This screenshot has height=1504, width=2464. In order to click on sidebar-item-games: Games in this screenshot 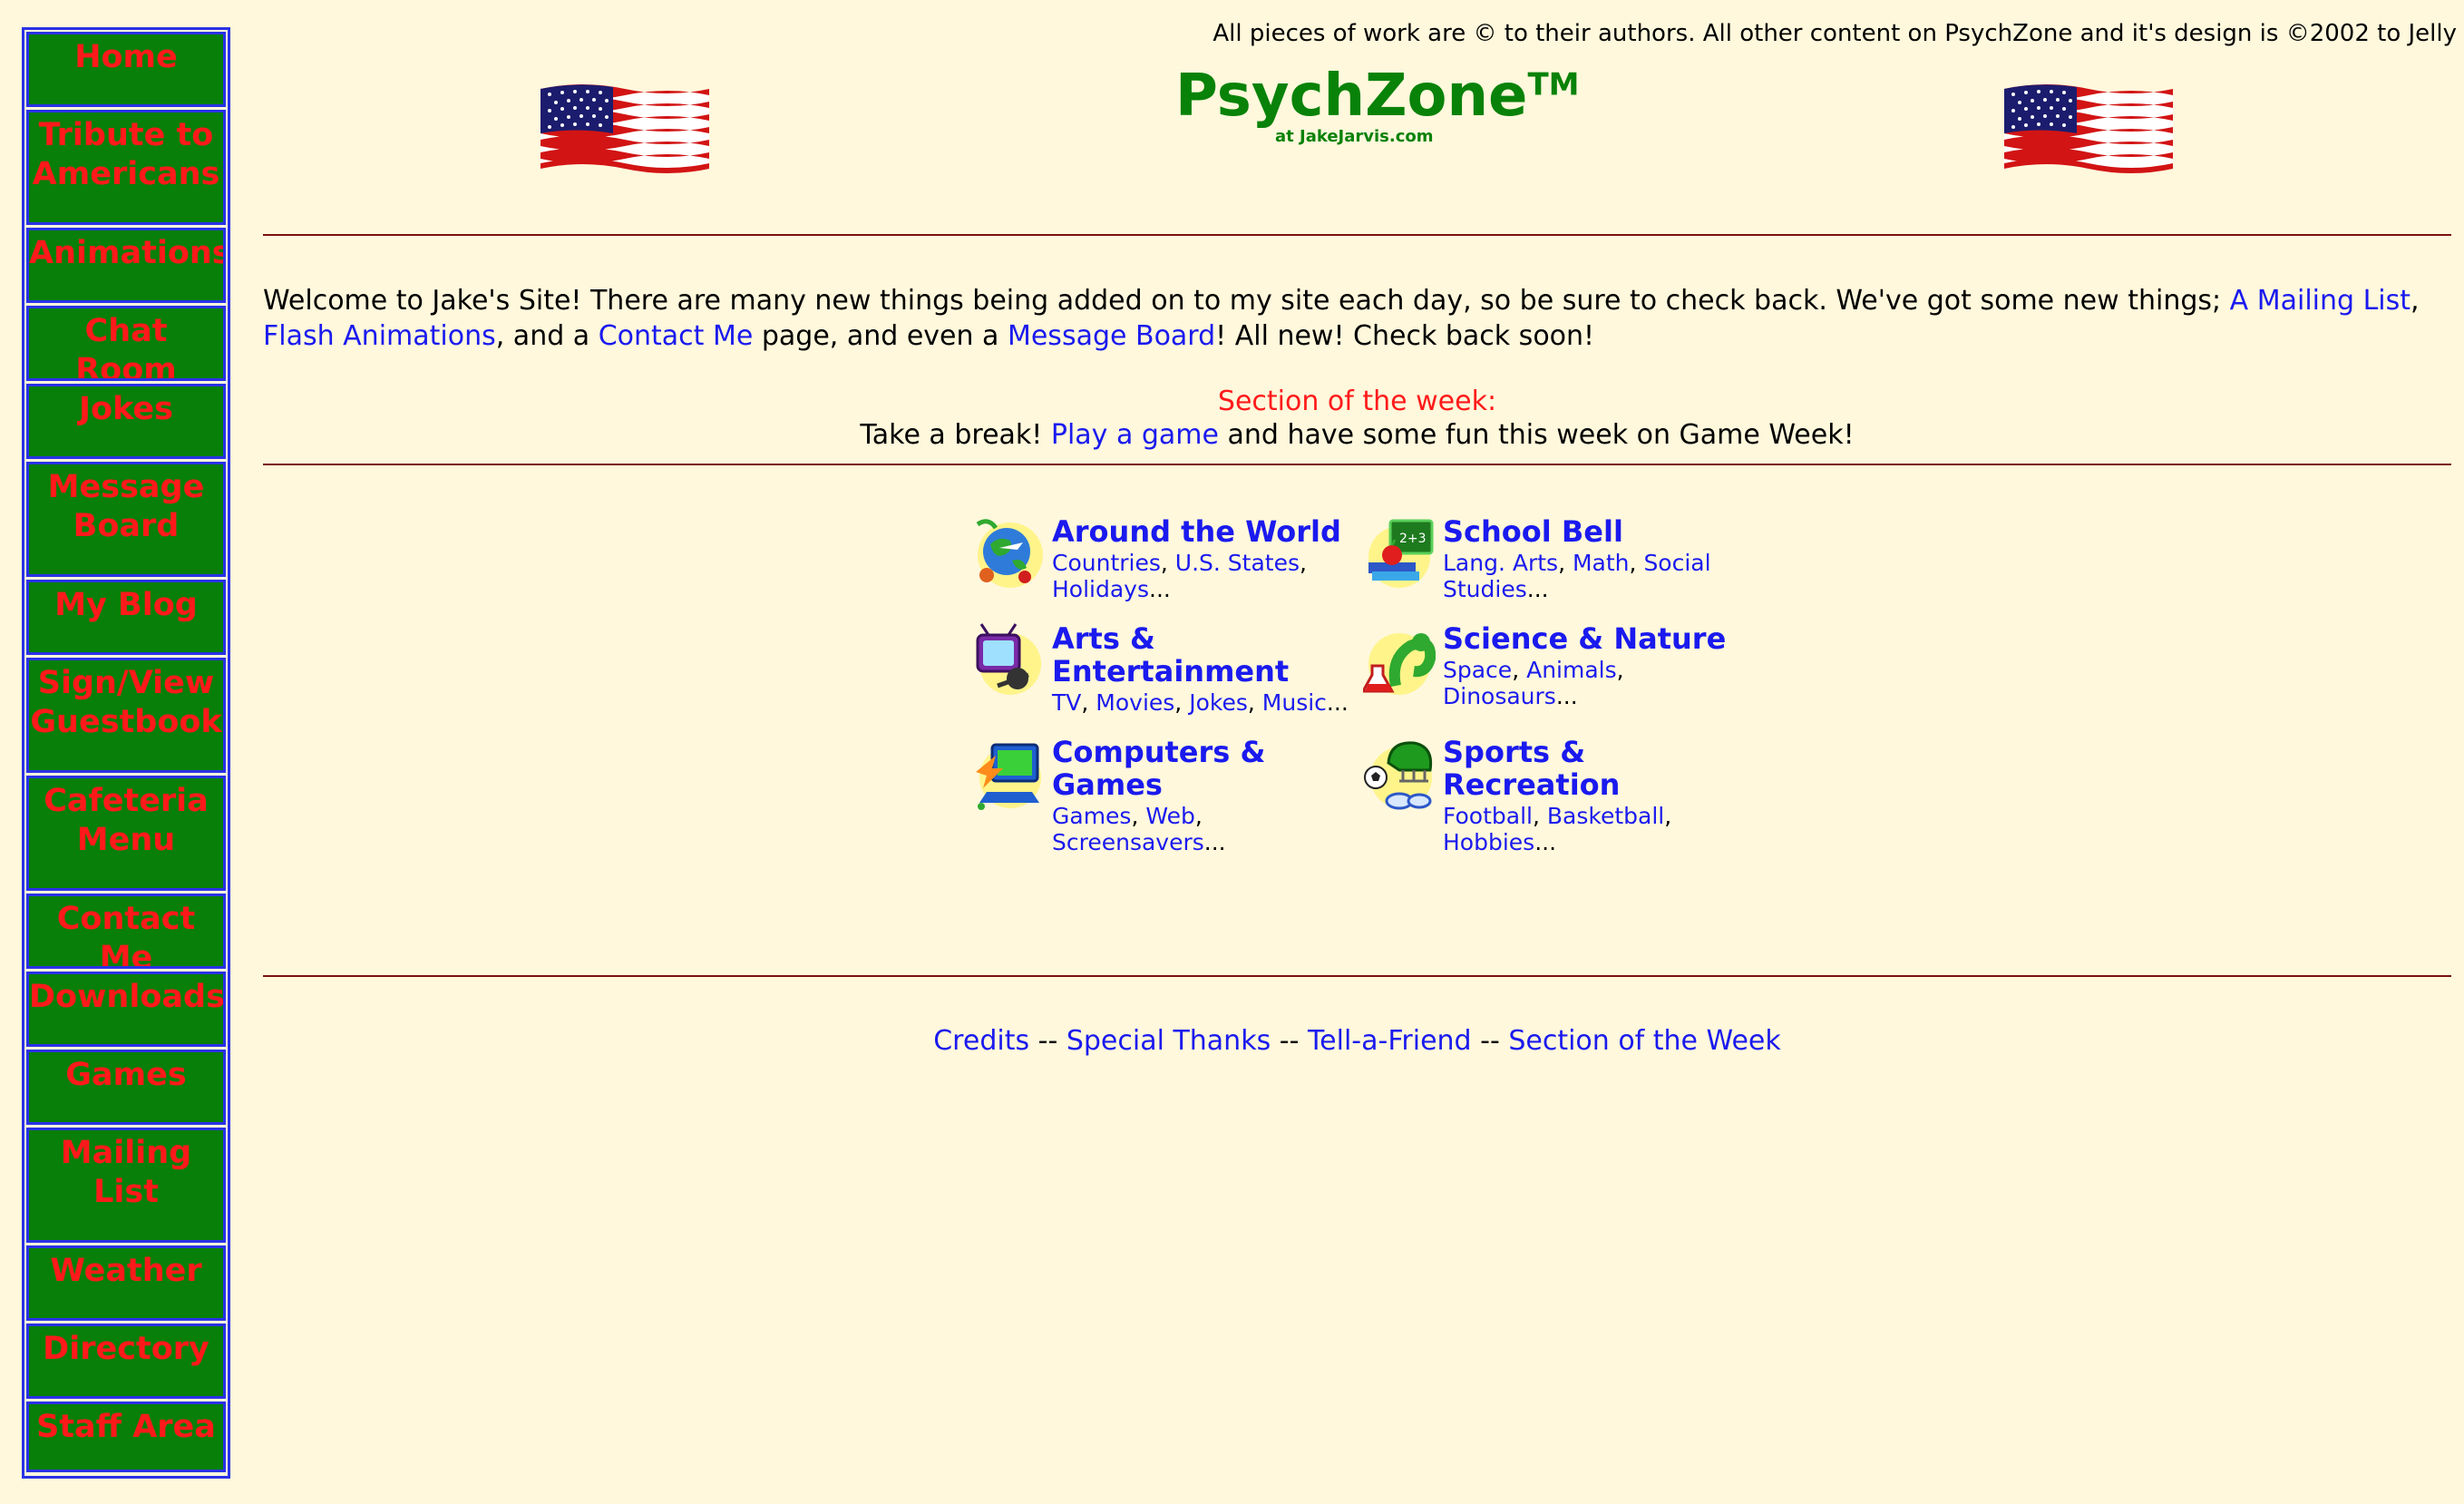, I will do `click(126, 1087)`.